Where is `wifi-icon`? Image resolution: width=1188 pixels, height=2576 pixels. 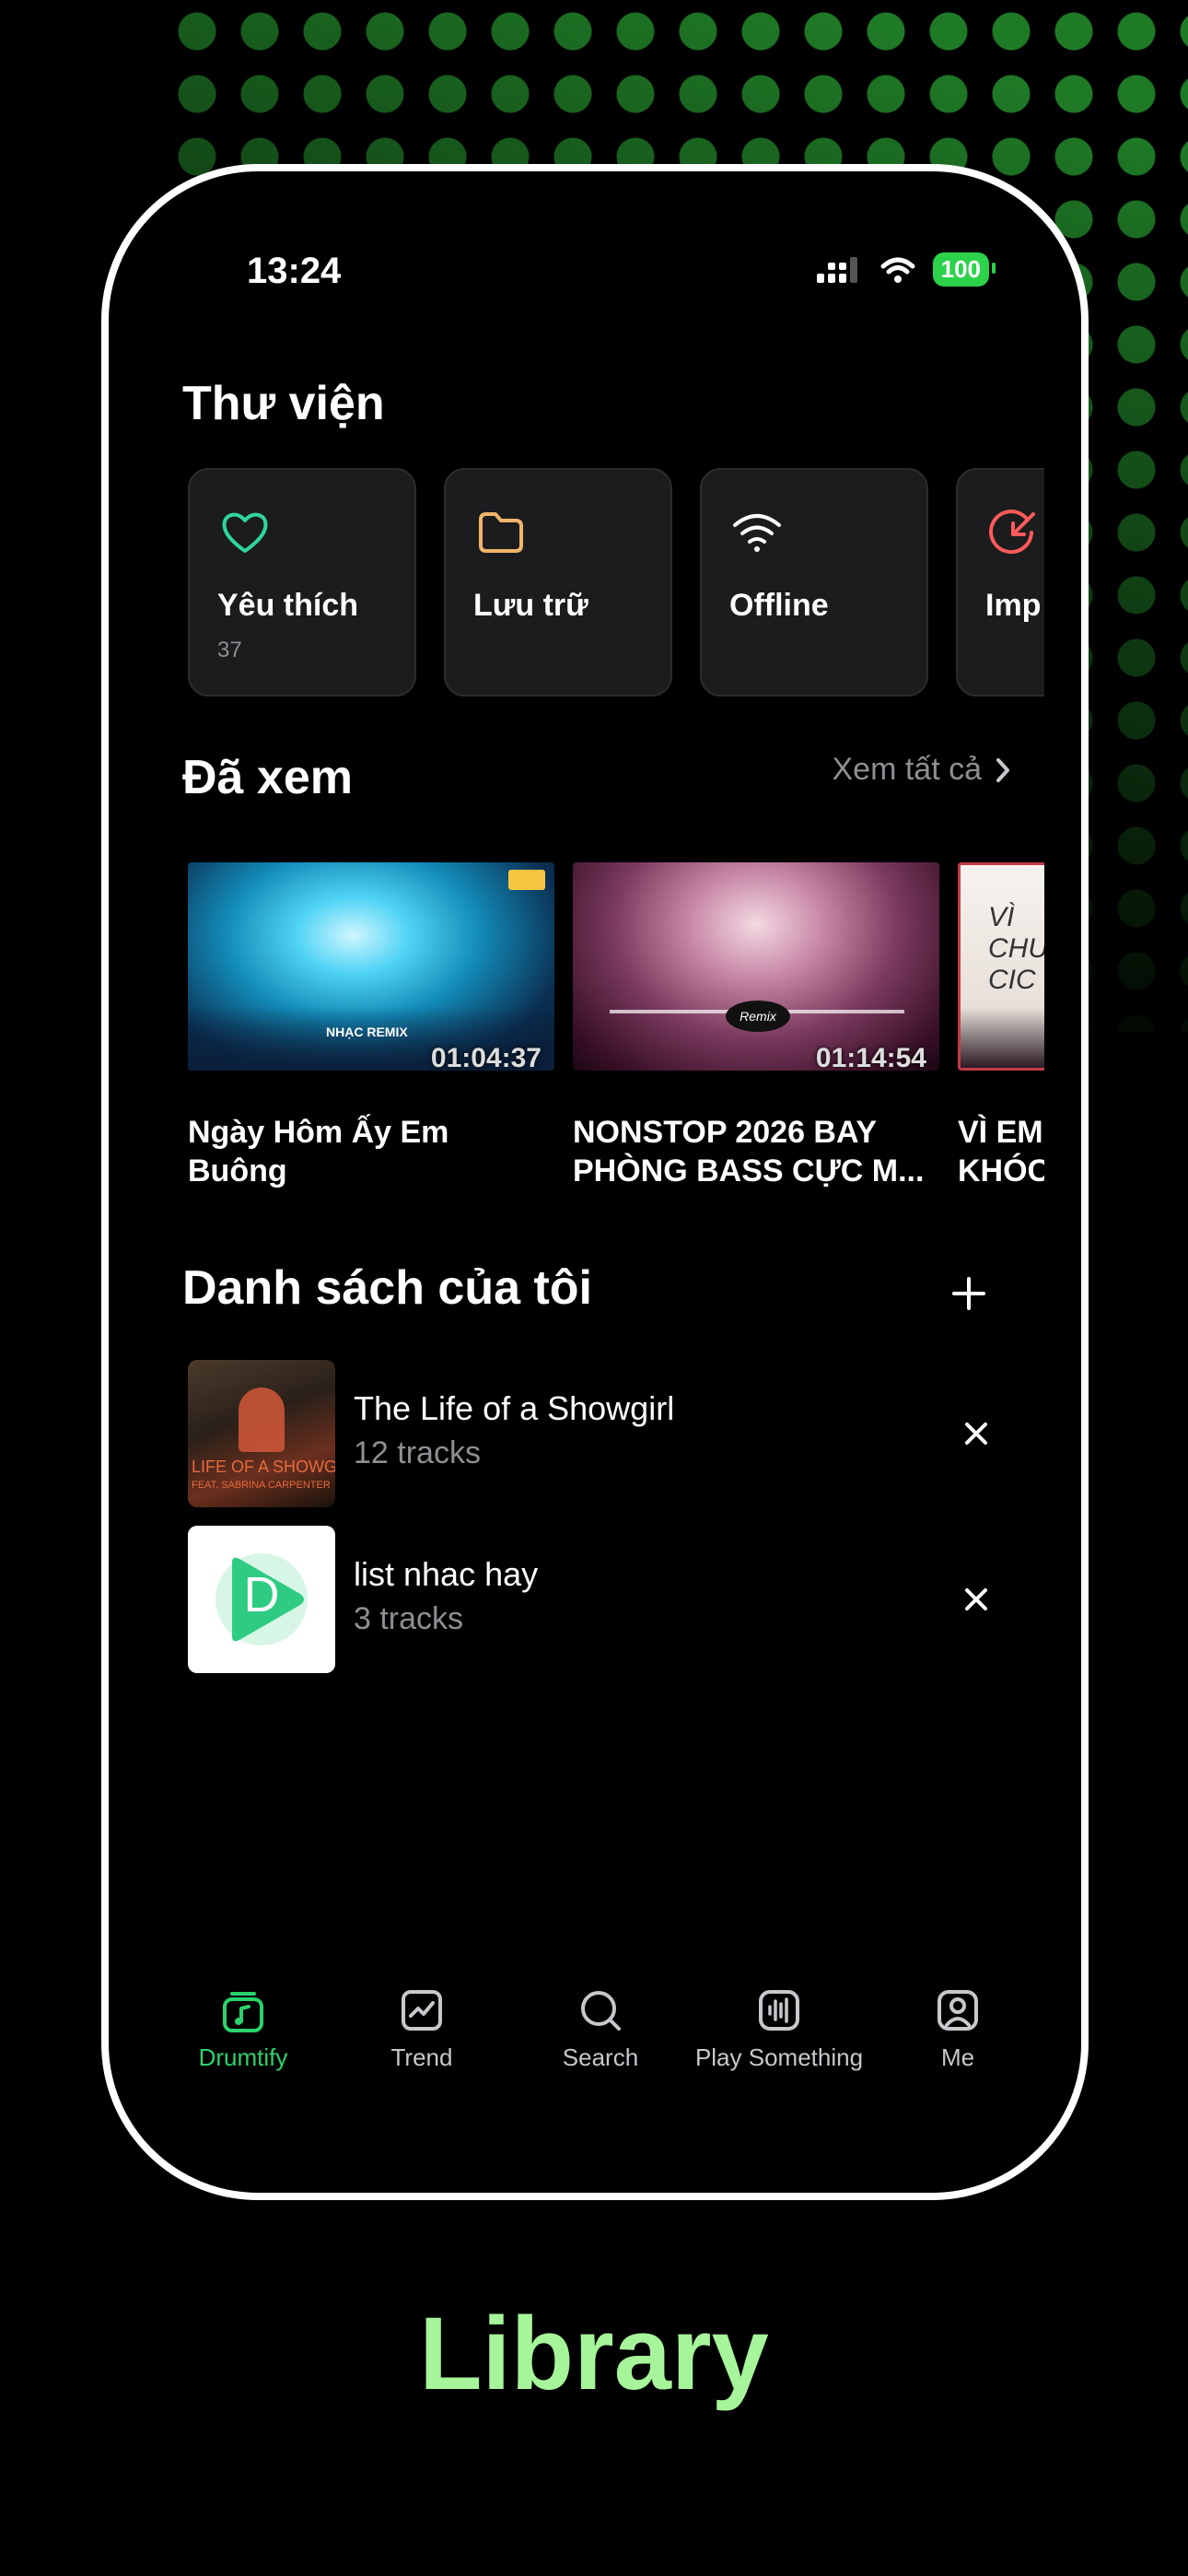
wifi-icon is located at coordinates (757, 533).